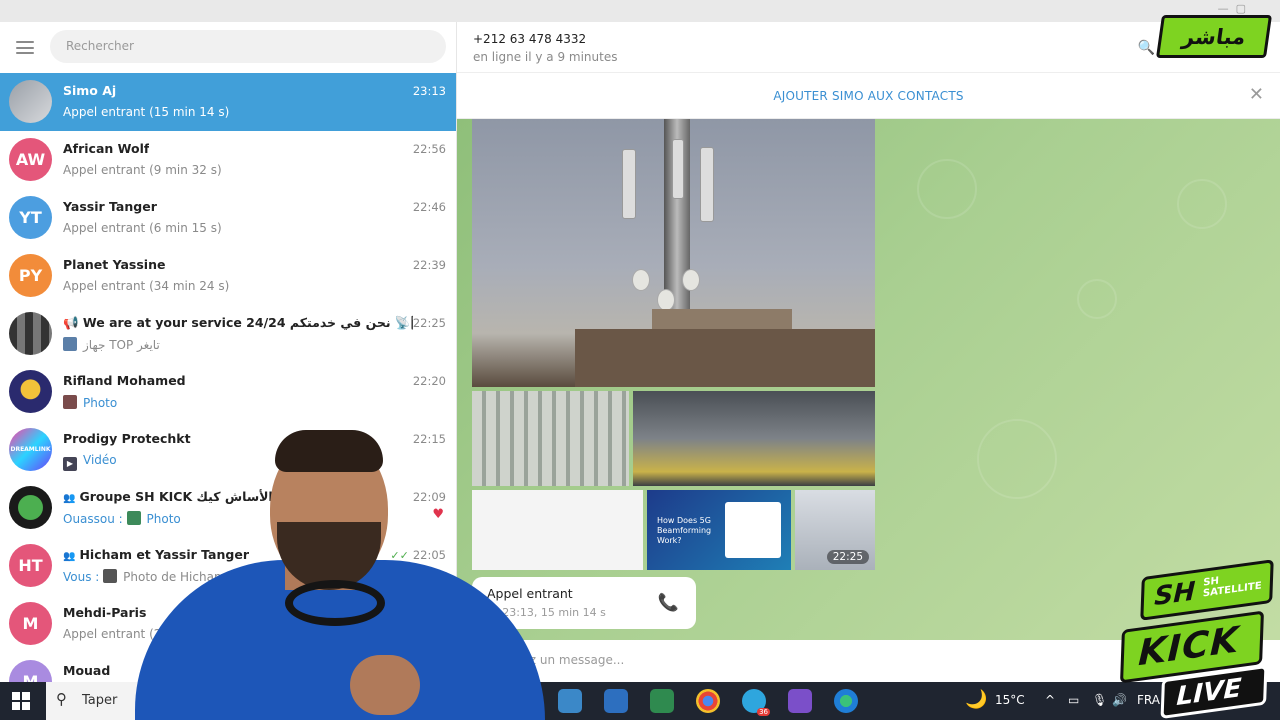 Image resolution: width=1280 pixels, height=720 pixels. What do you see at coordinates (545, 57) in the screenshot?
I see `contact-status: en ligne il y a 9 minutes` at bounding box center [545, 57].